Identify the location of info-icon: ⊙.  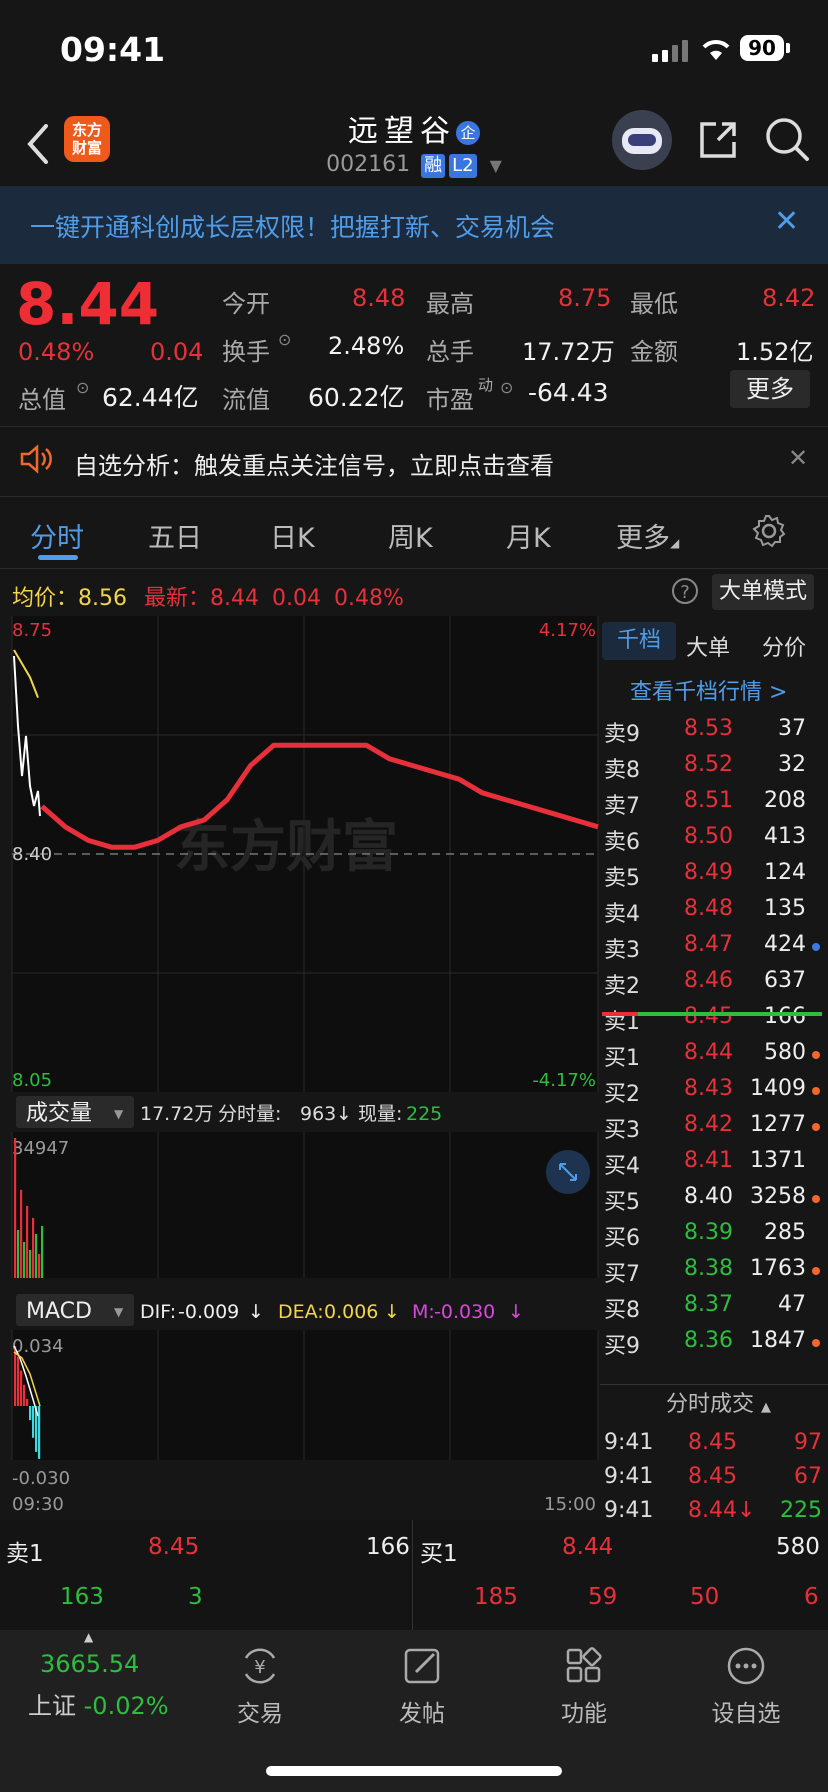
(82, 387).